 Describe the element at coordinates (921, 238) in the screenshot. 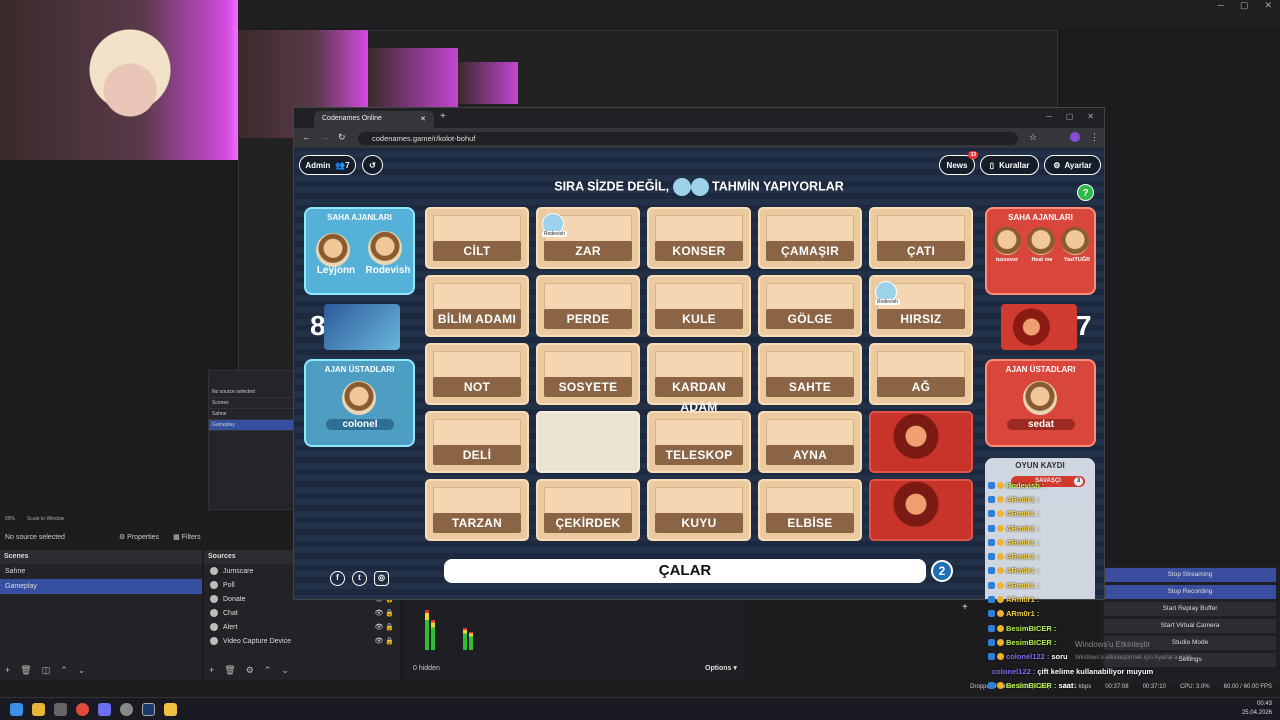

I see `word-card: ÇATI` at that location.